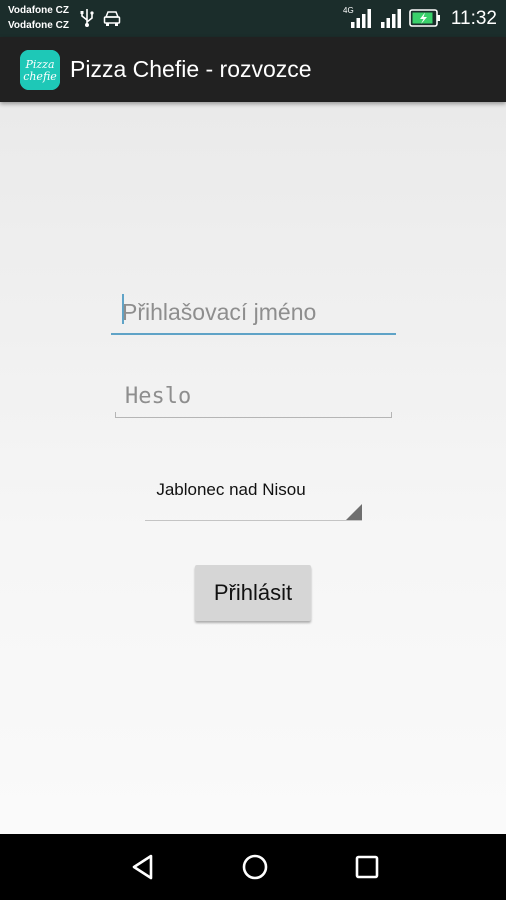 Image resolution: width=506 pixels, height=900 pixels. What do you see at coordinates (357, 17) in the screenshot?
I see `signal-icon: 4G` at bounding box center [357, 17].